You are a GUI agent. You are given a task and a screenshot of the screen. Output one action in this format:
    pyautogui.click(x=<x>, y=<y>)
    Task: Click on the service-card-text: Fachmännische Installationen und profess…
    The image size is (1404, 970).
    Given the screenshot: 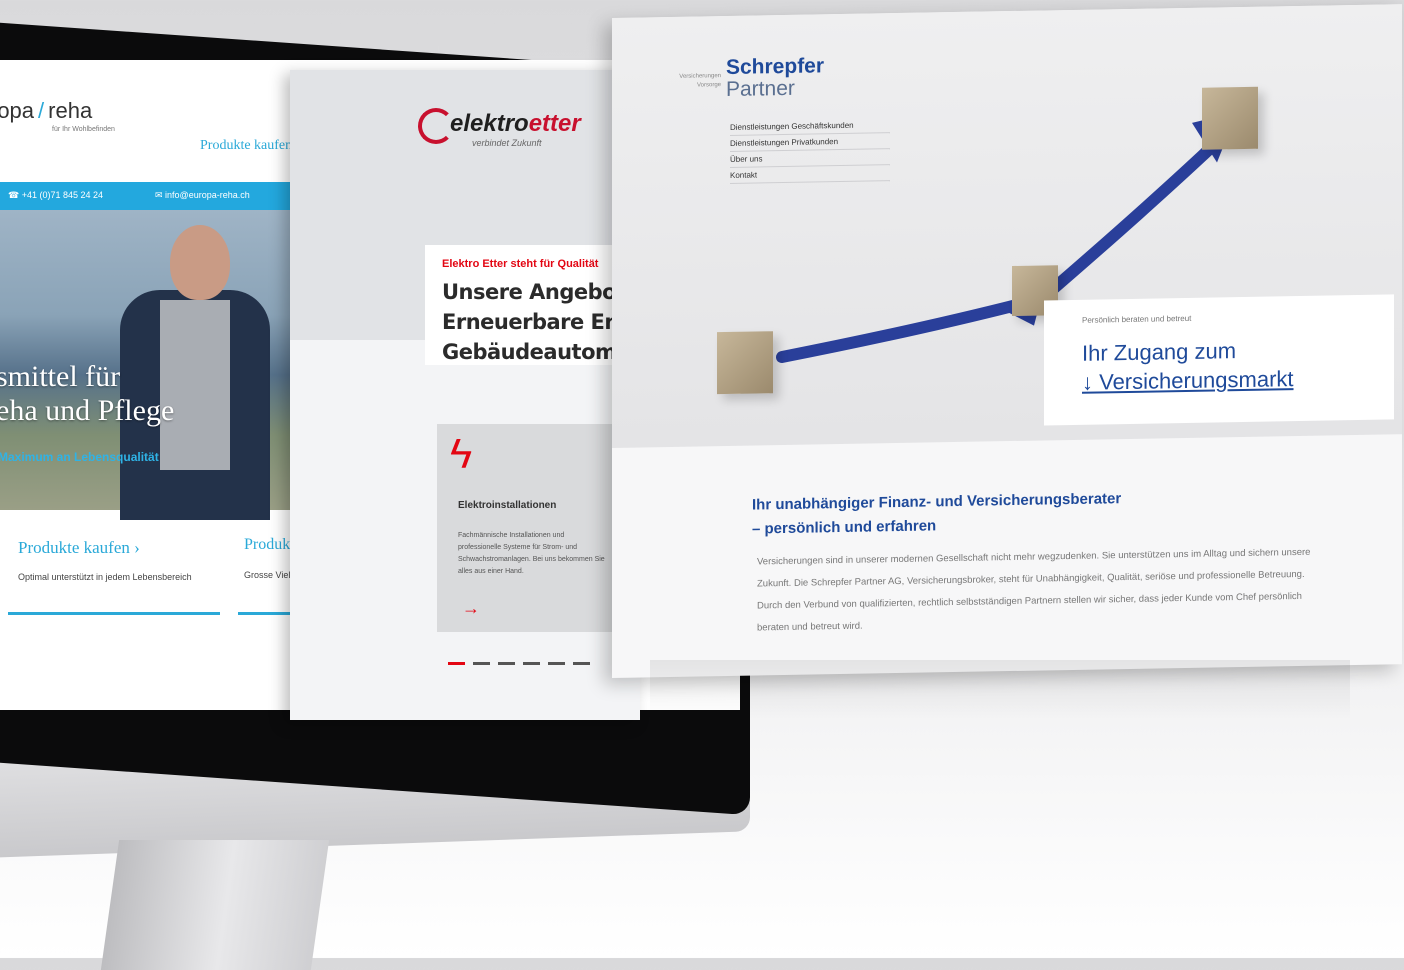 What is the action you would take?
    pyautogui.click(x=531, y=553)
    